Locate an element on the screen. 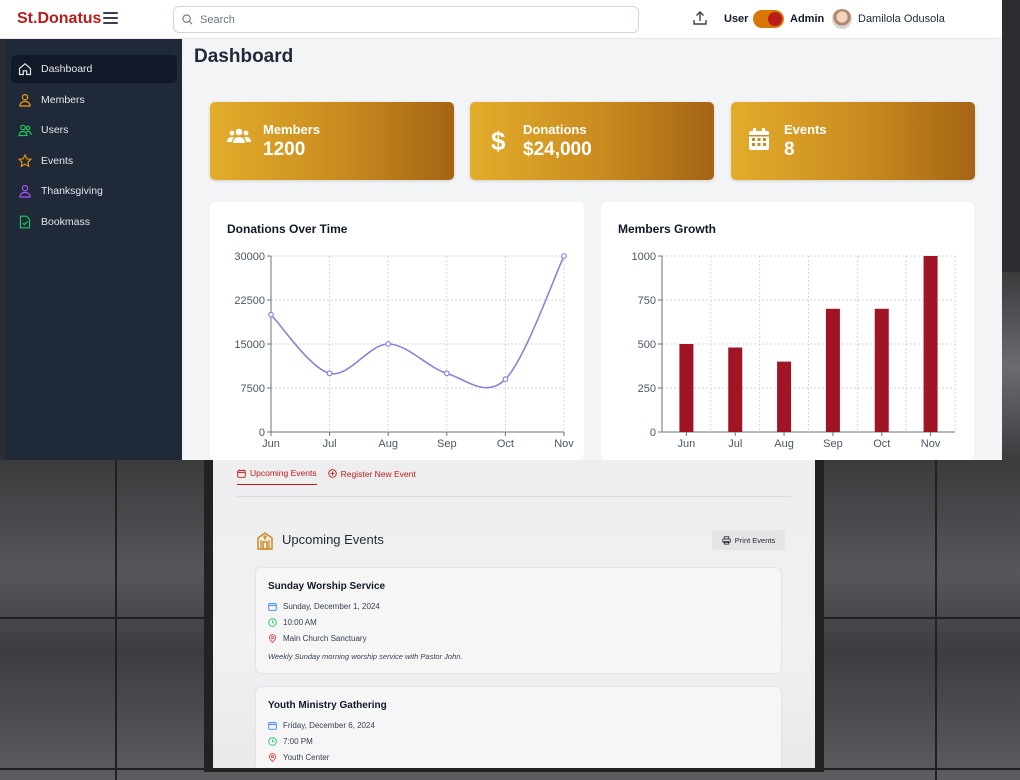 The height and width of the screenshot is (780, 1020). church-icon is located at coordinates (265, 541).